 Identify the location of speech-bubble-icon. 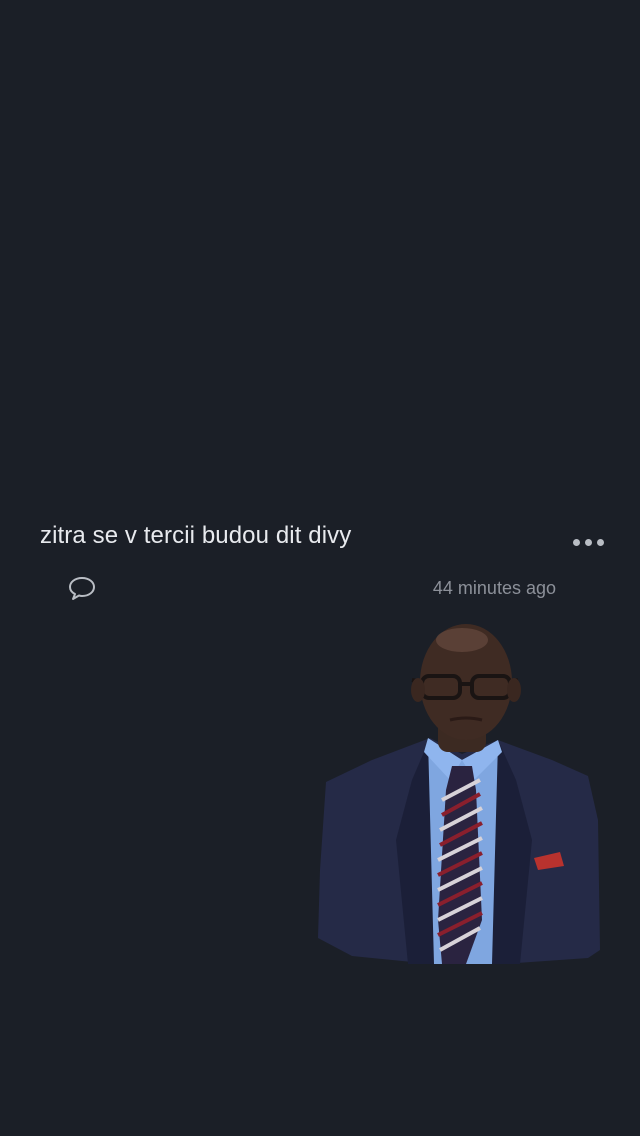
(82, 588).